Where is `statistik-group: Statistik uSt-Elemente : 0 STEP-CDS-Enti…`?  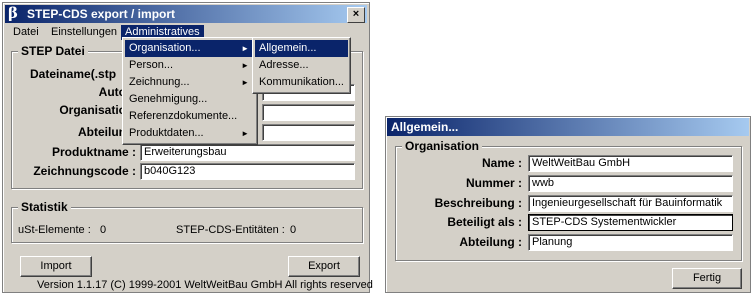 statistik-group: Statistik uSt-Elemente : 0 STEP-CDS-Enti… is located at coordinates (187, 221).